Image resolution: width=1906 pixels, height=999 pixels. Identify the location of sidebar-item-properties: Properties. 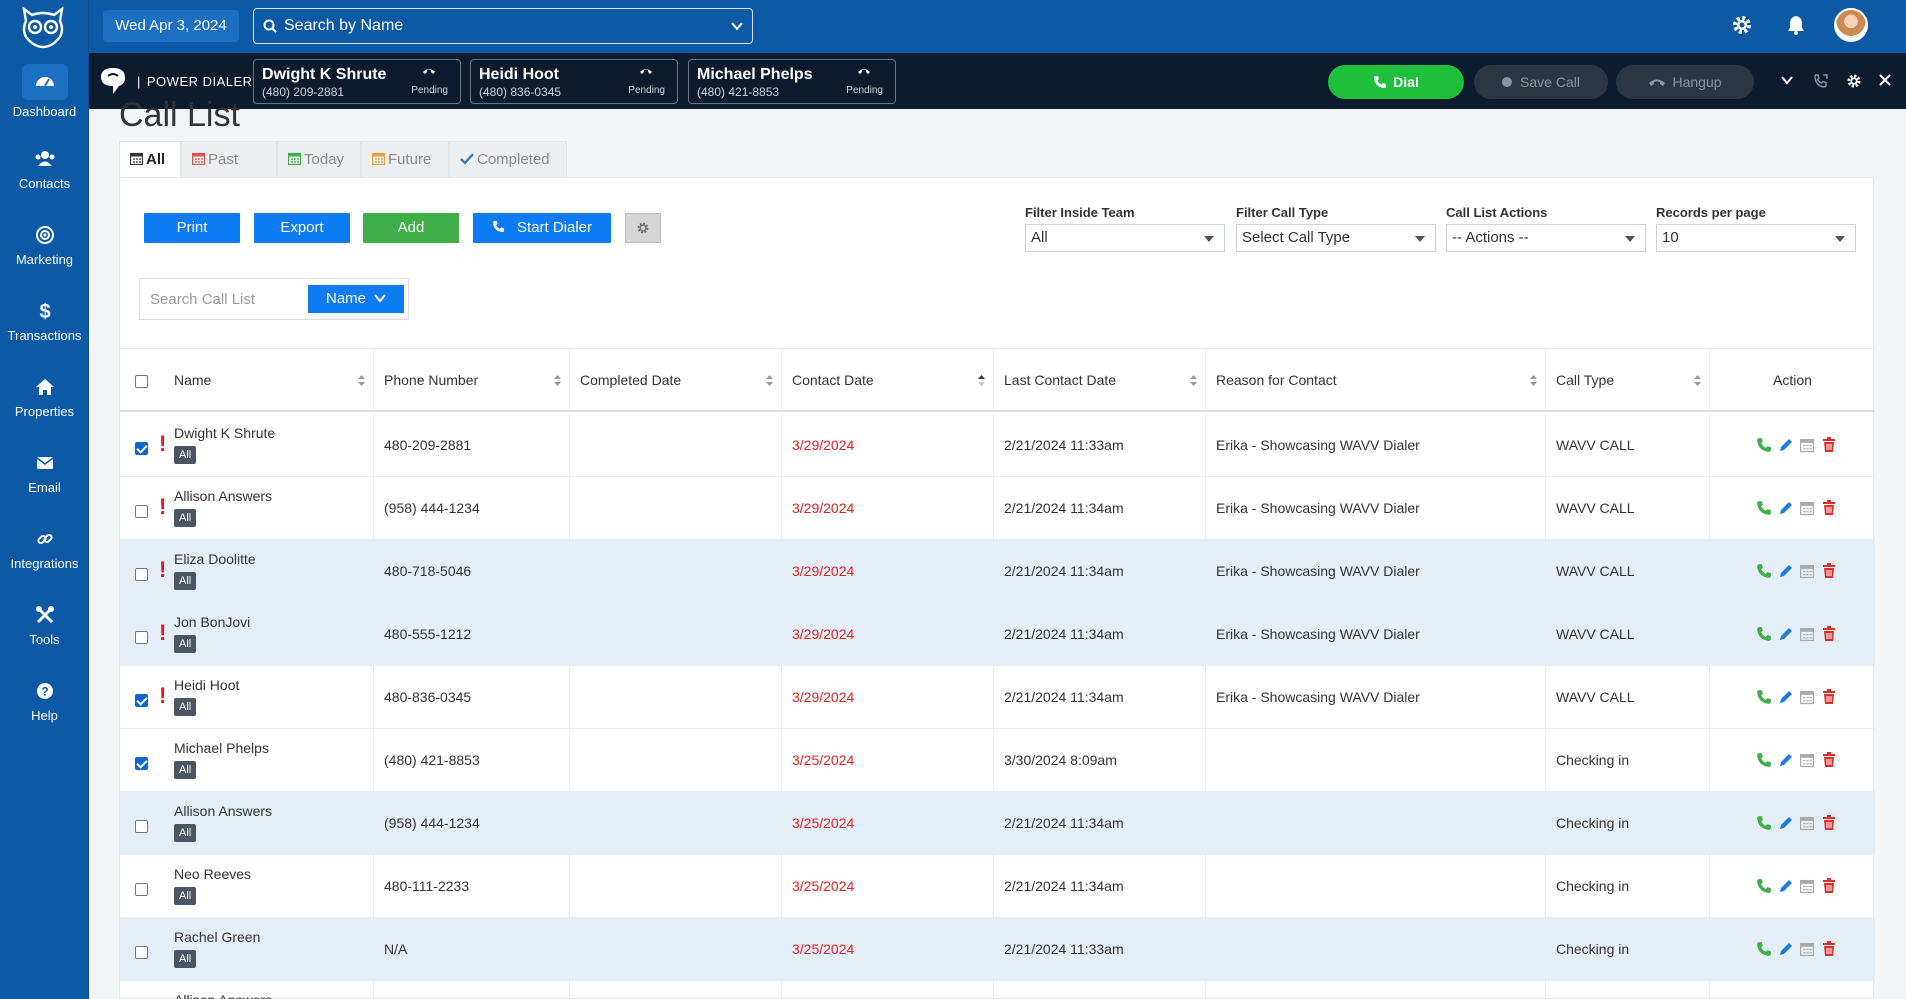
(44, 397).